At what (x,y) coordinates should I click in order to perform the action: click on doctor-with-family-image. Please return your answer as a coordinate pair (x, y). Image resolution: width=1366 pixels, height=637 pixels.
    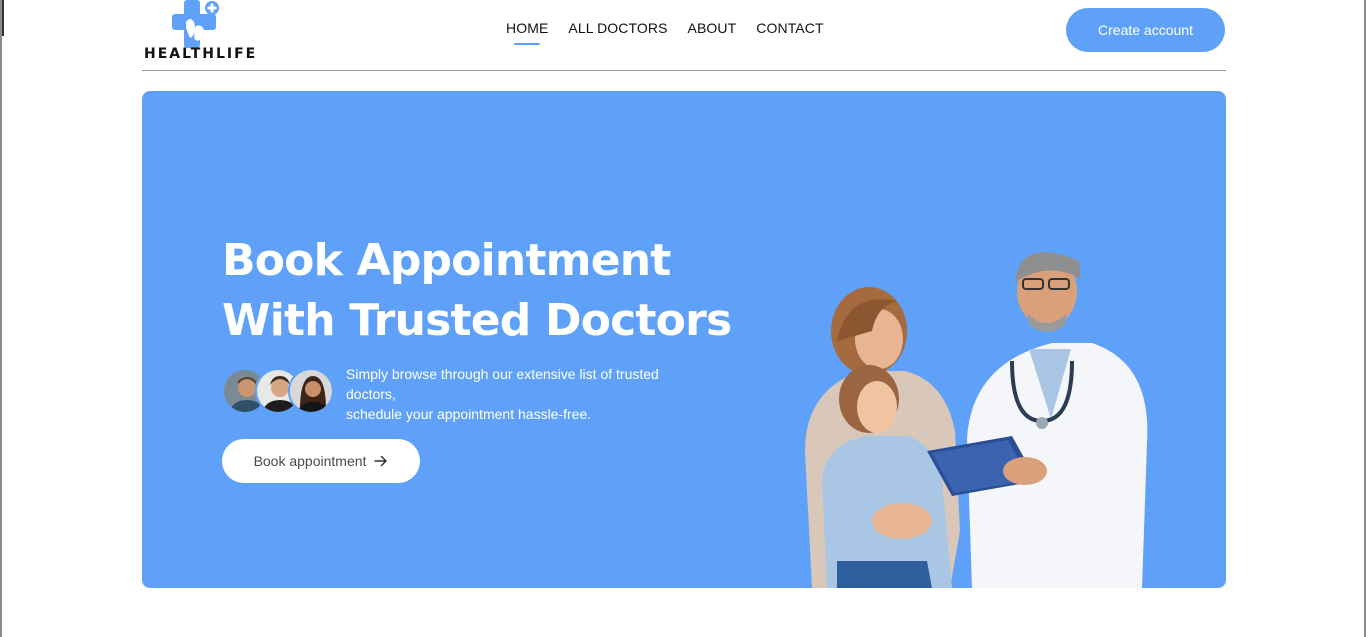
    Looking at the image, I should click on (976, 420).